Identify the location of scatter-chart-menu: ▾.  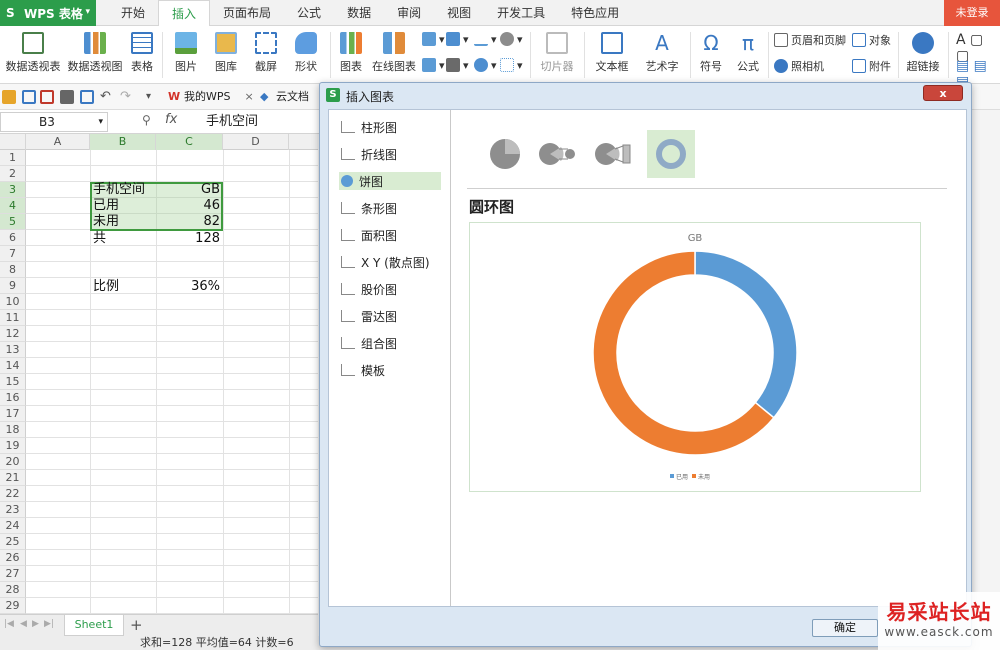
(511, 65).